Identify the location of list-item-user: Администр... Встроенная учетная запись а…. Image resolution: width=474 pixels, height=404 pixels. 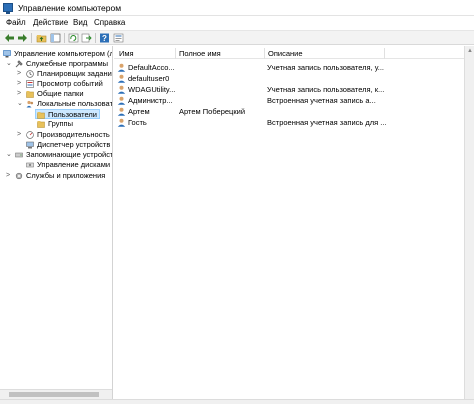
(289, 100).